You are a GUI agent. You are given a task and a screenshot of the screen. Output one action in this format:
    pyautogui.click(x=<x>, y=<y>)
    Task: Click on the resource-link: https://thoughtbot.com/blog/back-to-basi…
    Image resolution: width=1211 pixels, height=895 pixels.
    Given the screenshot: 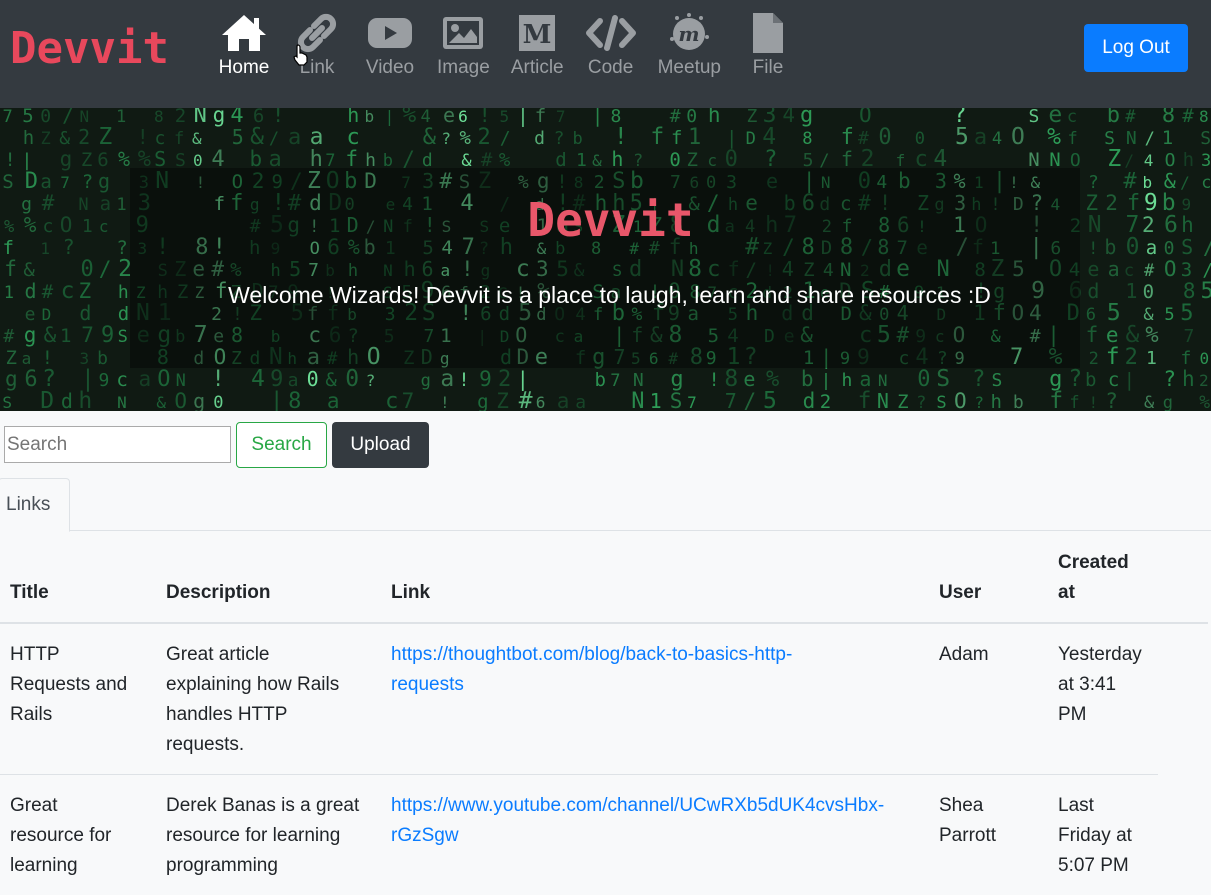 What is the action you would take?
    pyautogui.click(x=591, y=670)
    